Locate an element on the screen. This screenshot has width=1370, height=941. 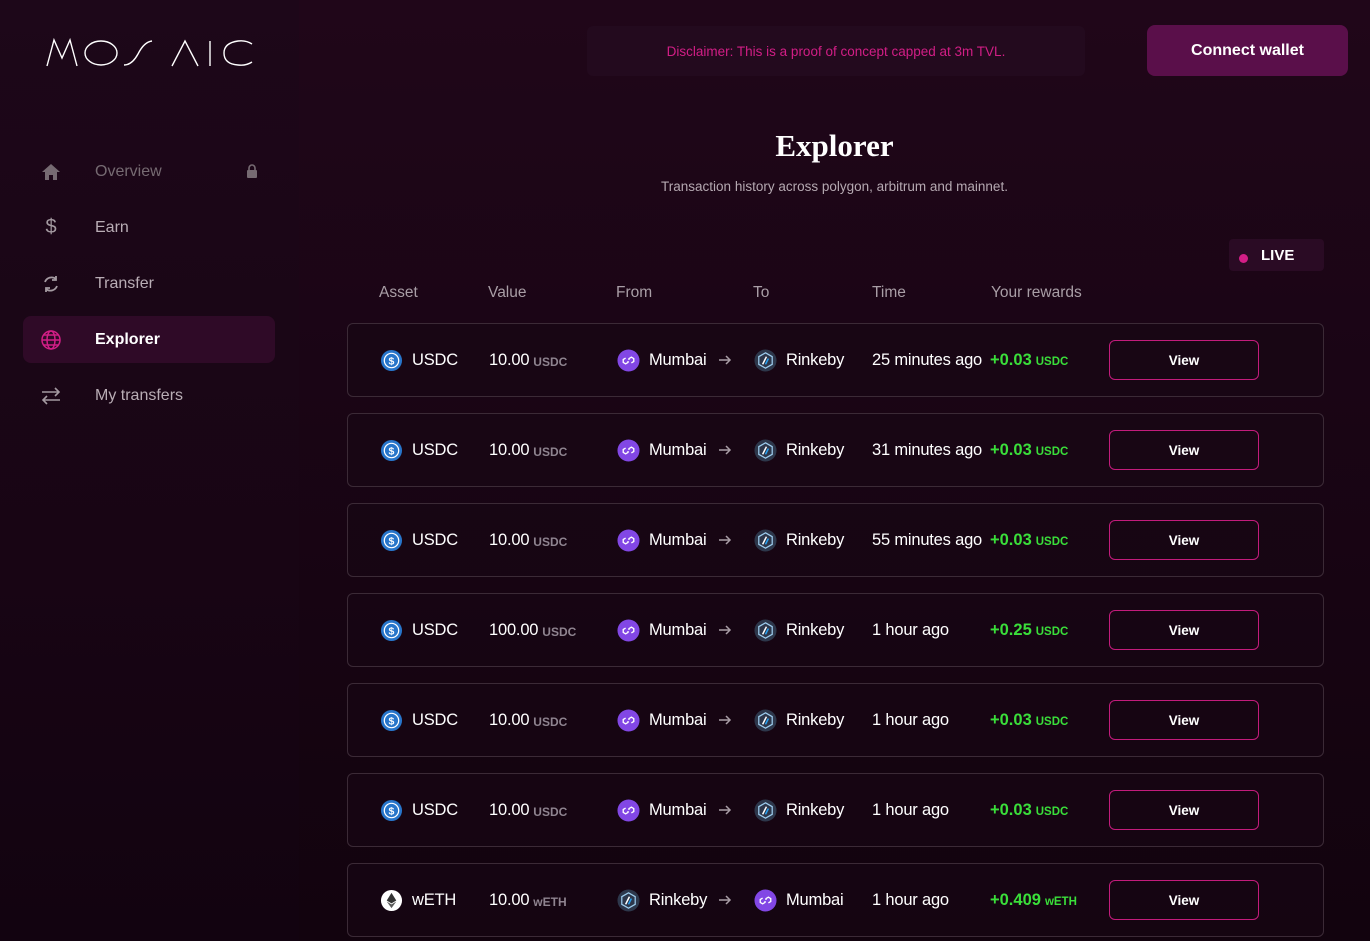
value-cell: 10.00 USDC is located at coordinates (528, 360).